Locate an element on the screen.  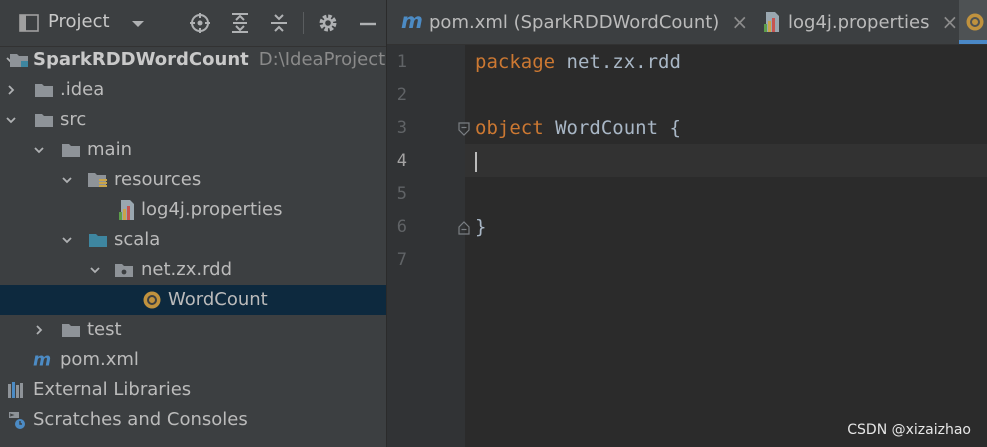
tree-item-log4j-properties: log4j.properties is located at coordinates (193, 210).